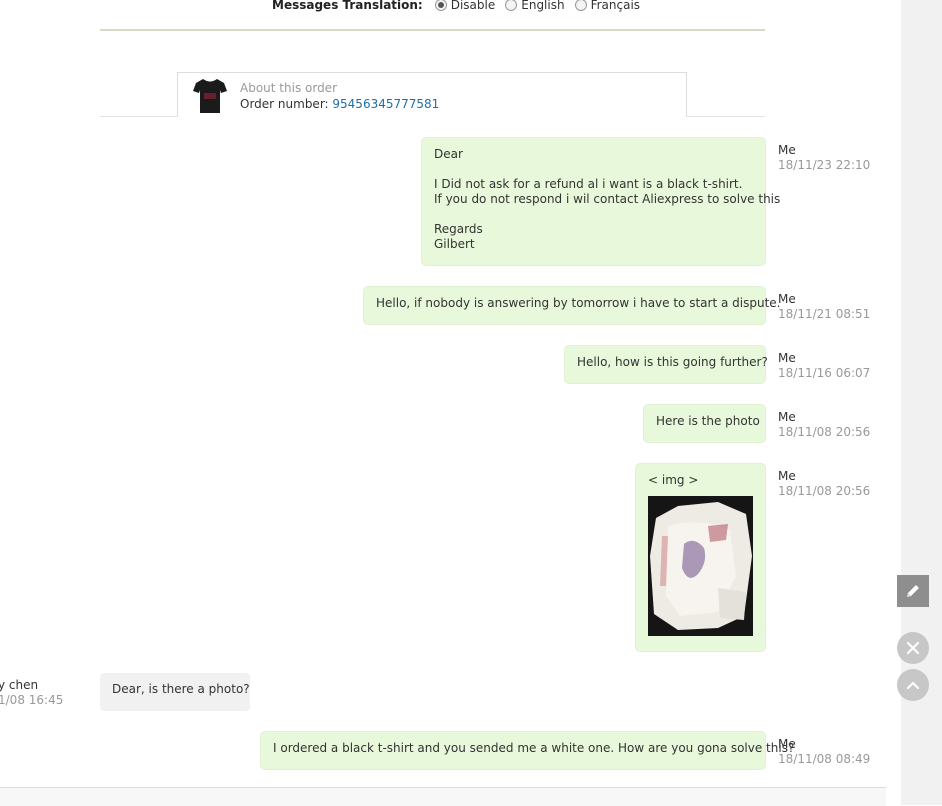  I want to click on message-timestamp: 18/11/23 22:10, so click(824, 165).